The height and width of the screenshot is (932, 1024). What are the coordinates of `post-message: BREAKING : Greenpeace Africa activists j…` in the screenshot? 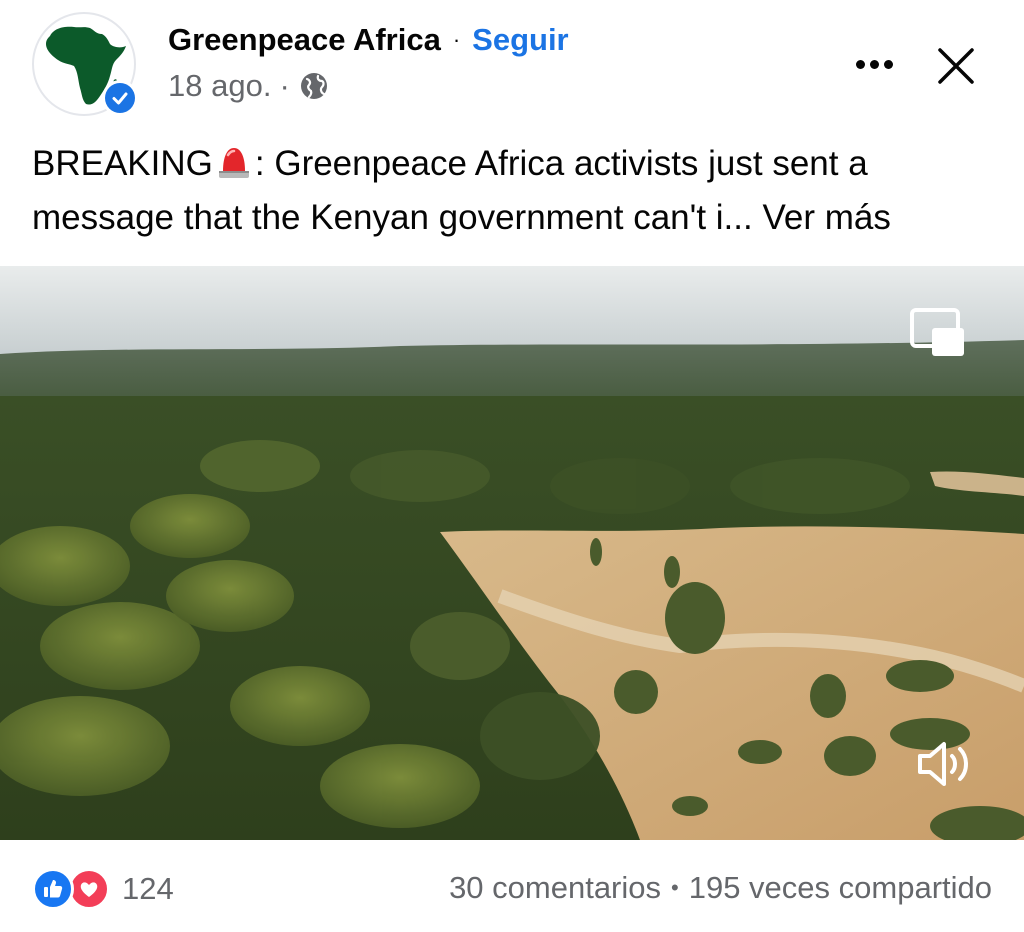 It's located at (512, 191).